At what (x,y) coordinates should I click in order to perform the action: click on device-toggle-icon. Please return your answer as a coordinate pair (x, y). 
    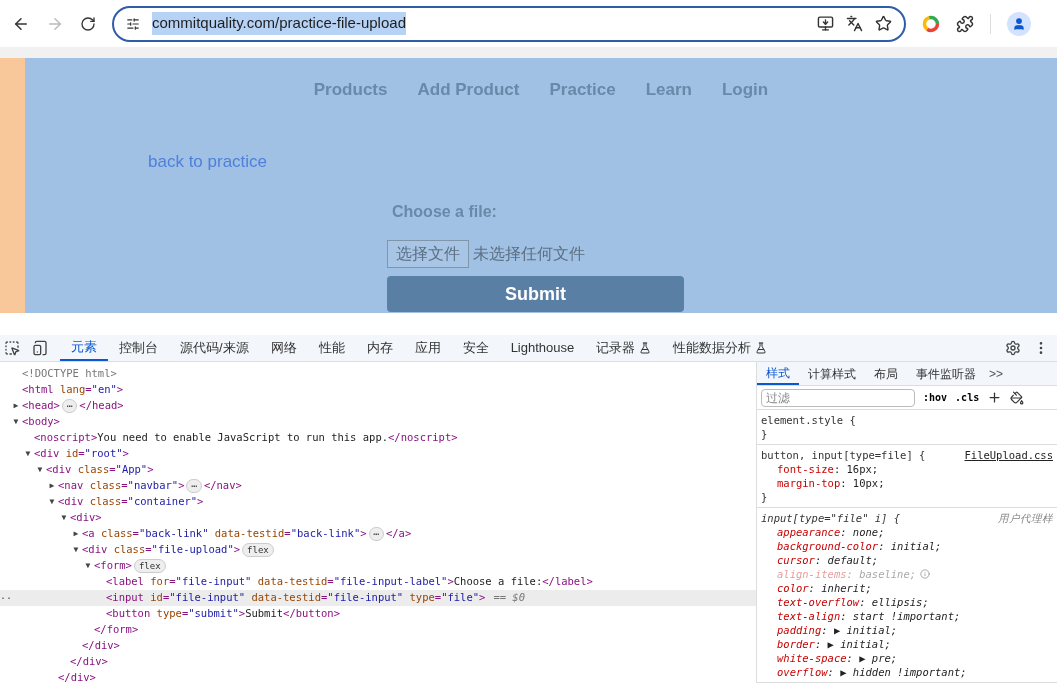
    Looking at the image, I should click on (40, 348).